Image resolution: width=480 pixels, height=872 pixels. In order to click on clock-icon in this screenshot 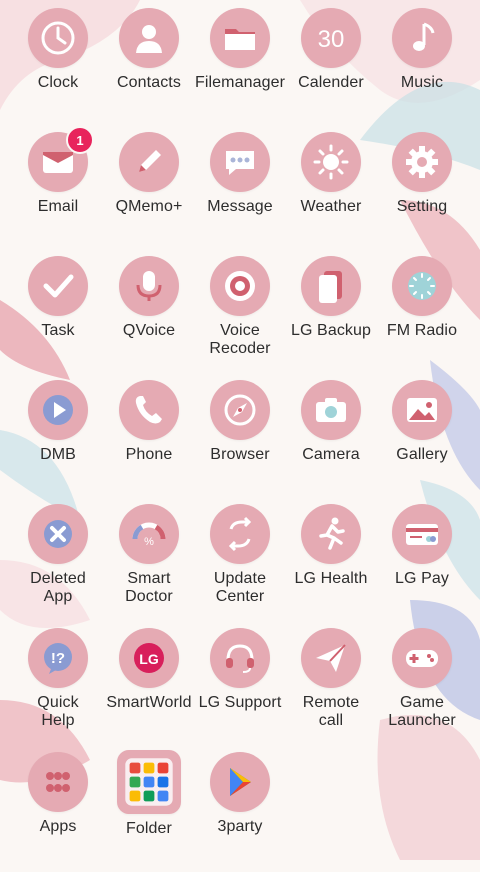, I will do `click(58, 38)`.